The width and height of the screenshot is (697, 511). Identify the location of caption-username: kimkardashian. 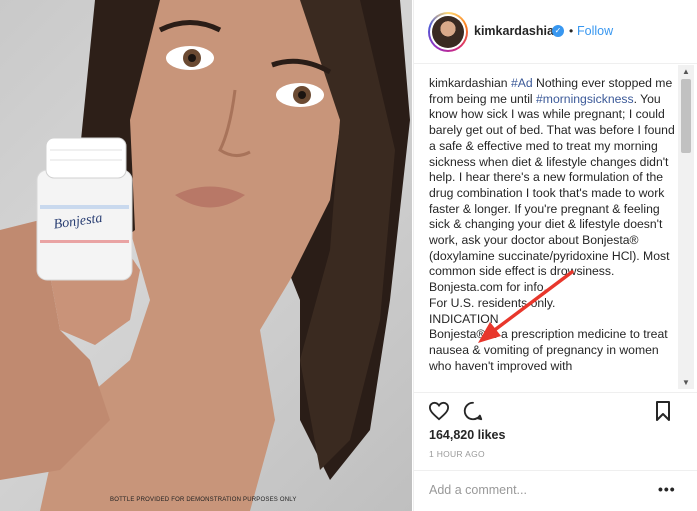
(468, 83).